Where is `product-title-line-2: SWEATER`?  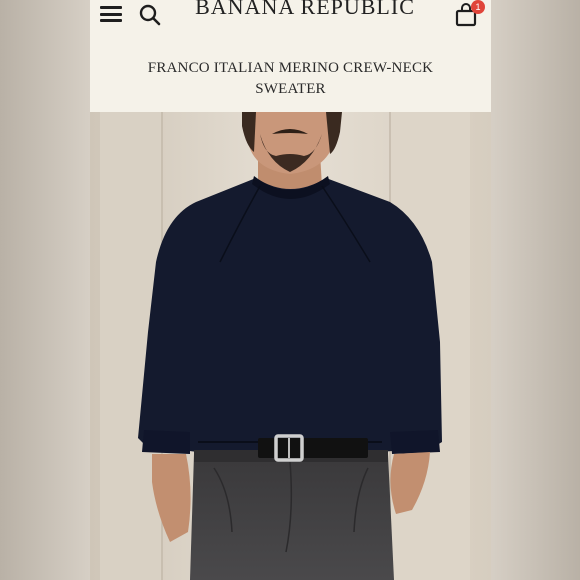 product-title-line-2: SWEATER is located at coordinates (290, 89).